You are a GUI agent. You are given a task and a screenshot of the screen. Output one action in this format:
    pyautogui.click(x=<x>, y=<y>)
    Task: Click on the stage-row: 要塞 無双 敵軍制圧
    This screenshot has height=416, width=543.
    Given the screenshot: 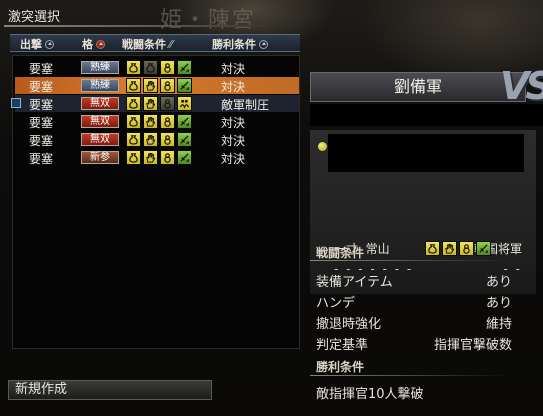 What is the action you would take?
    pyautogui.click(x=155, y=103)
    